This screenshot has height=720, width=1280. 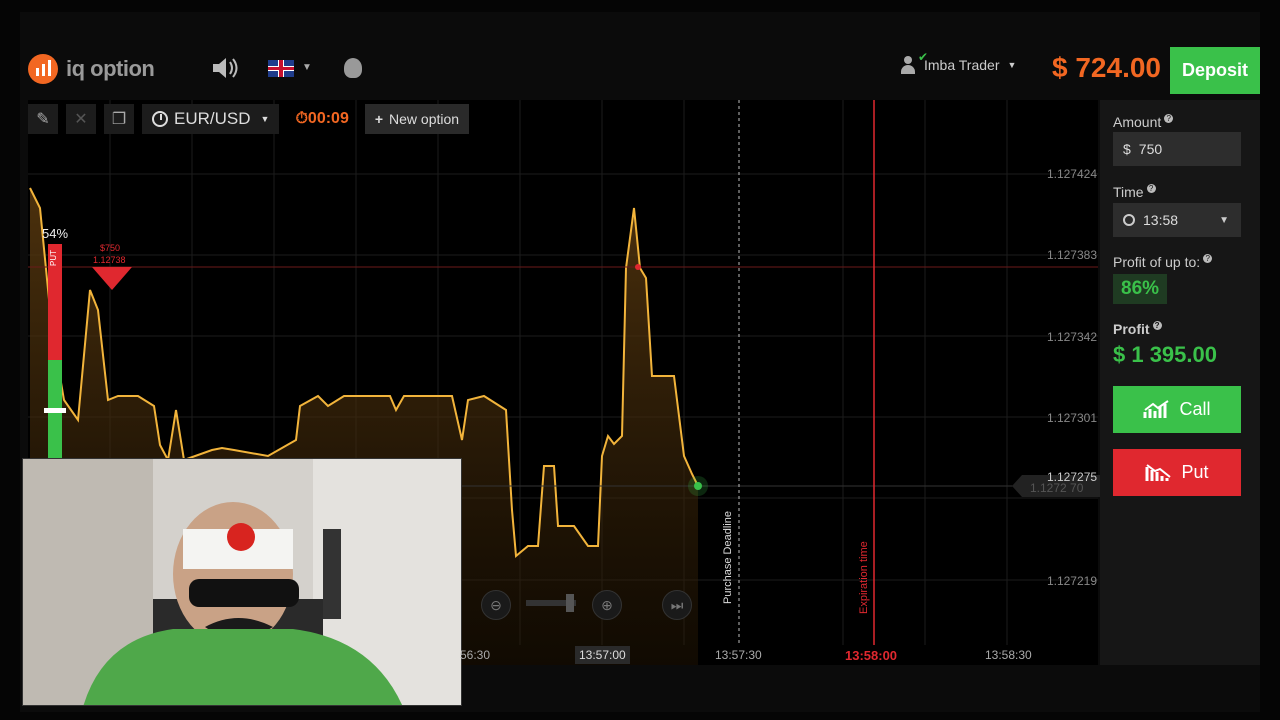 I want to click on x-tick: 13:58:30, so click(x=1008, y=655).